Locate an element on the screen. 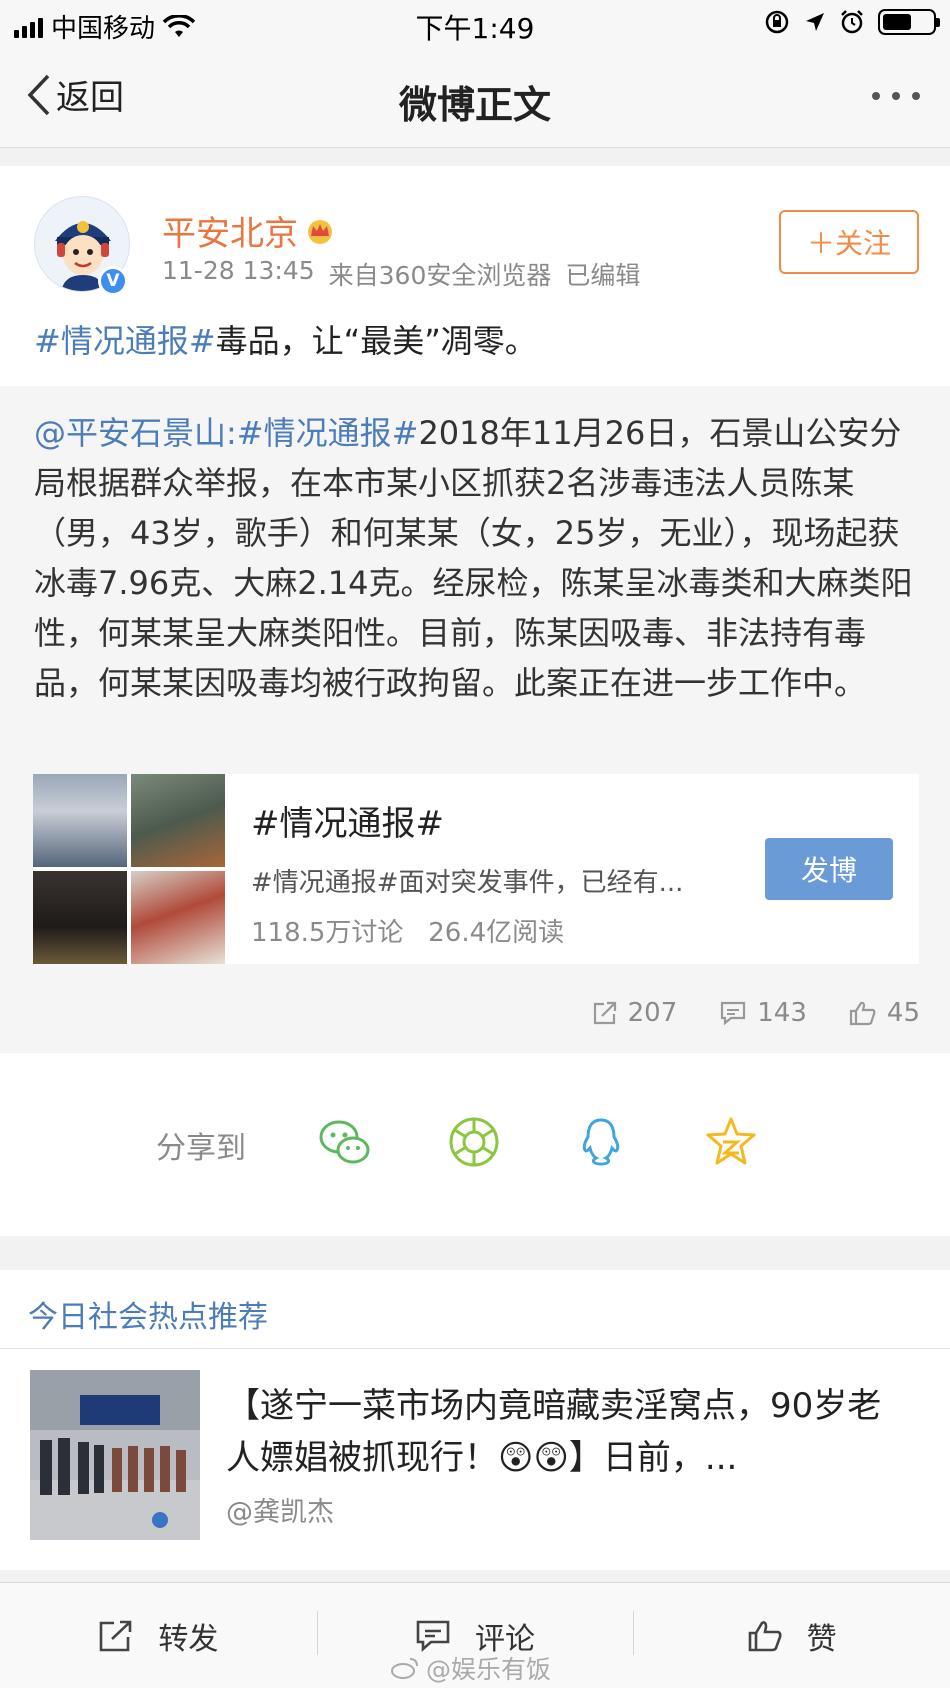 The width and height of the screenshot is (950, 1688). hot-item-thumbnail is located at coordinates (115, 1455).